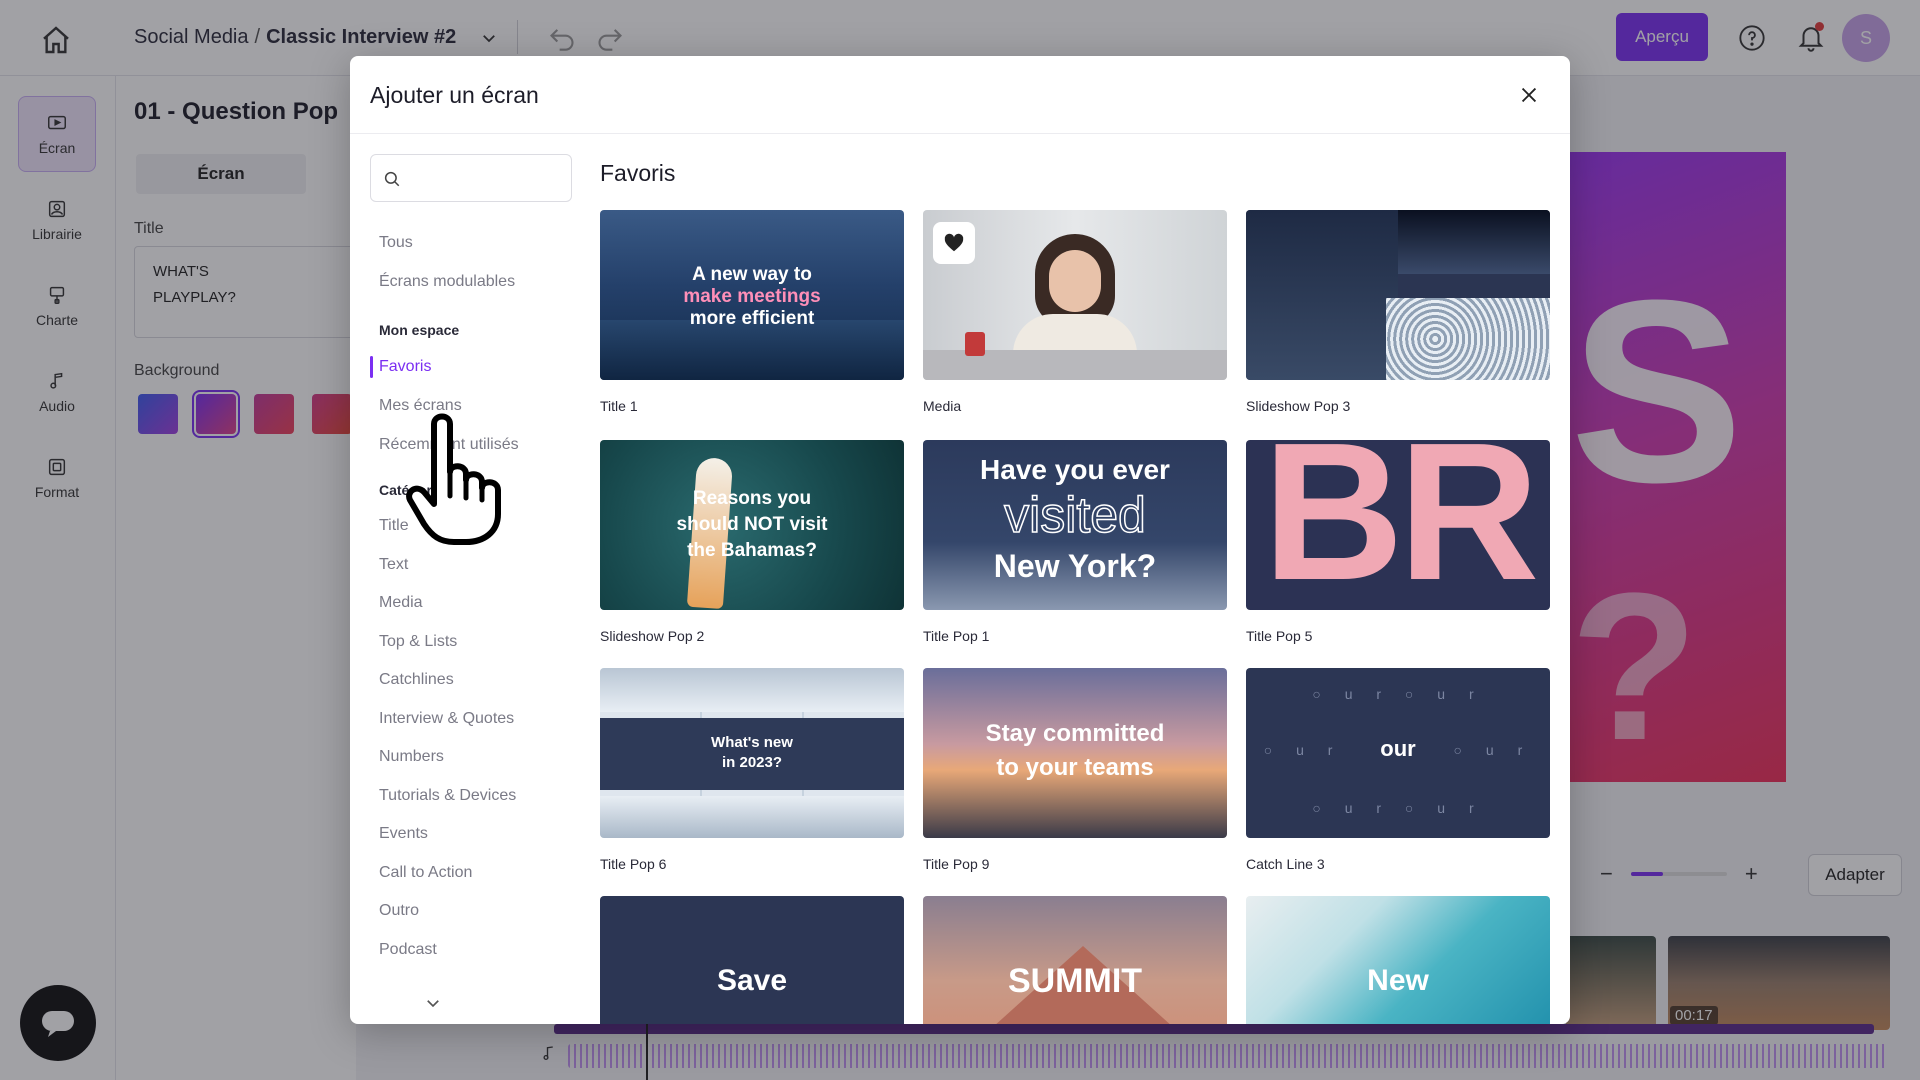 The image size is (1920, 1080). What do you see at coordinates (392, 179) in the screenshot?
I see `search-icon` at bounding box center [392, 179].